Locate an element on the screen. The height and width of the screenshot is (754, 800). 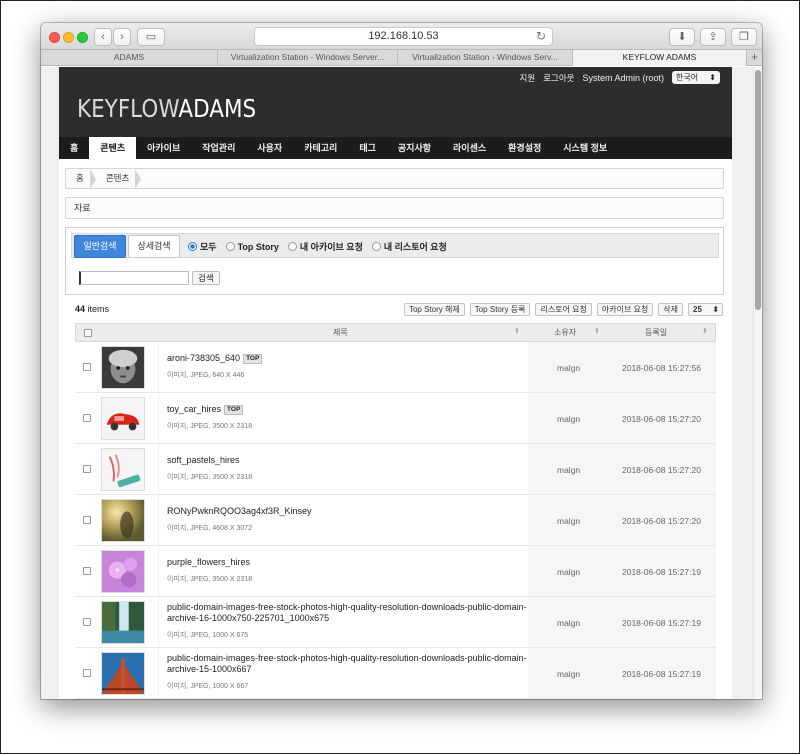
column-date: 등록일 is located at coordinates (656, 333).